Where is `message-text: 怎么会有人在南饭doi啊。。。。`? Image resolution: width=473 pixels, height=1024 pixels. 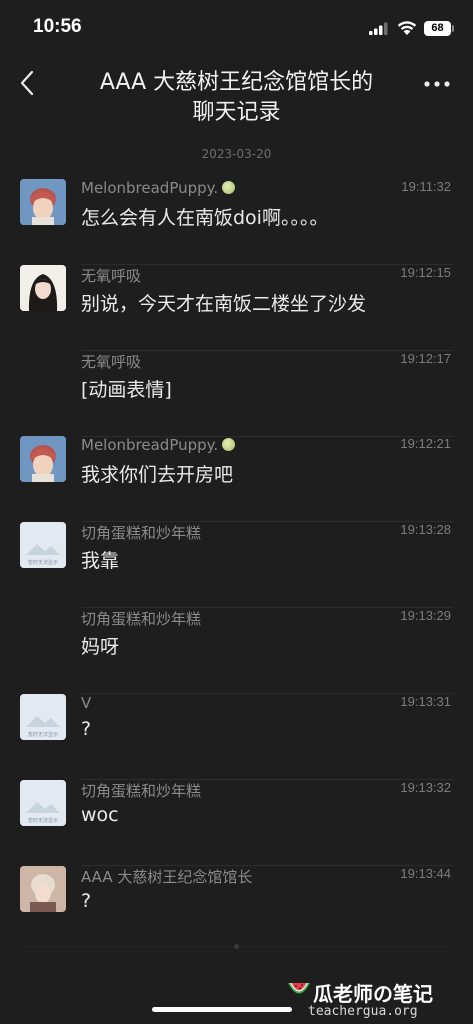 message-text: 怎么会有人在南饭doi啊。。。。 is located at coordinates (205, 218).